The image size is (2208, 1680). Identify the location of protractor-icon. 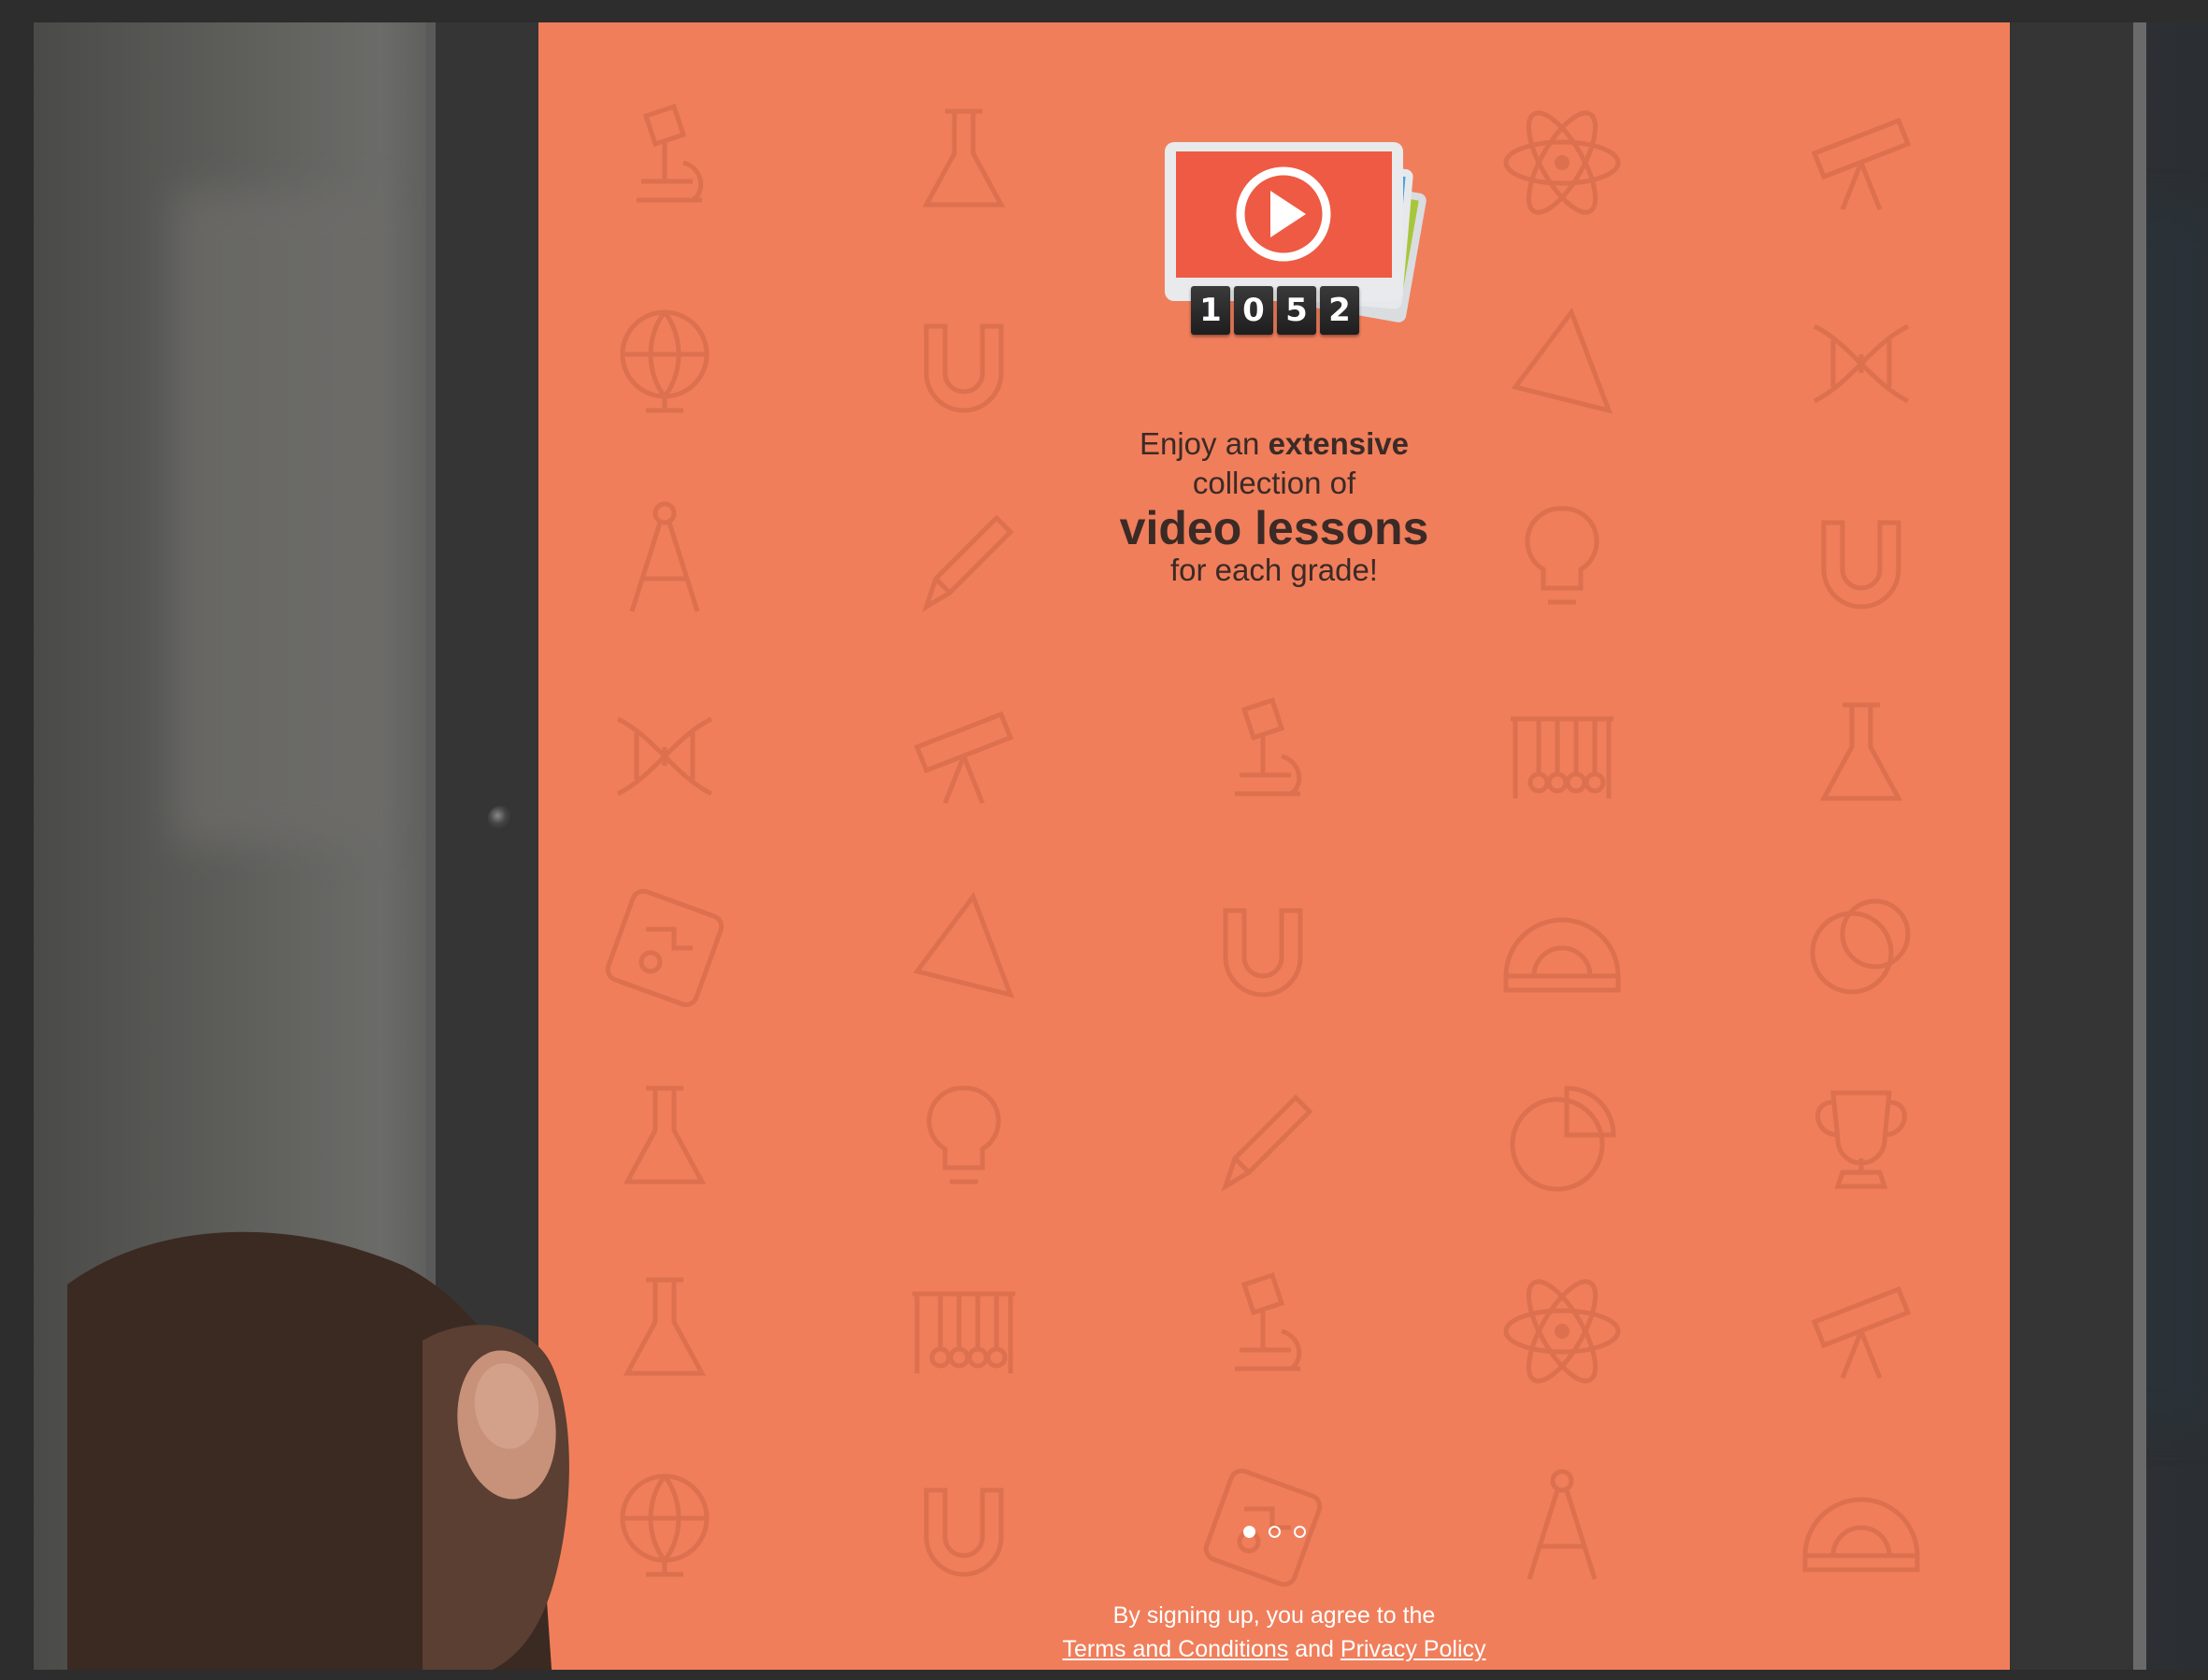
(1562, 948).